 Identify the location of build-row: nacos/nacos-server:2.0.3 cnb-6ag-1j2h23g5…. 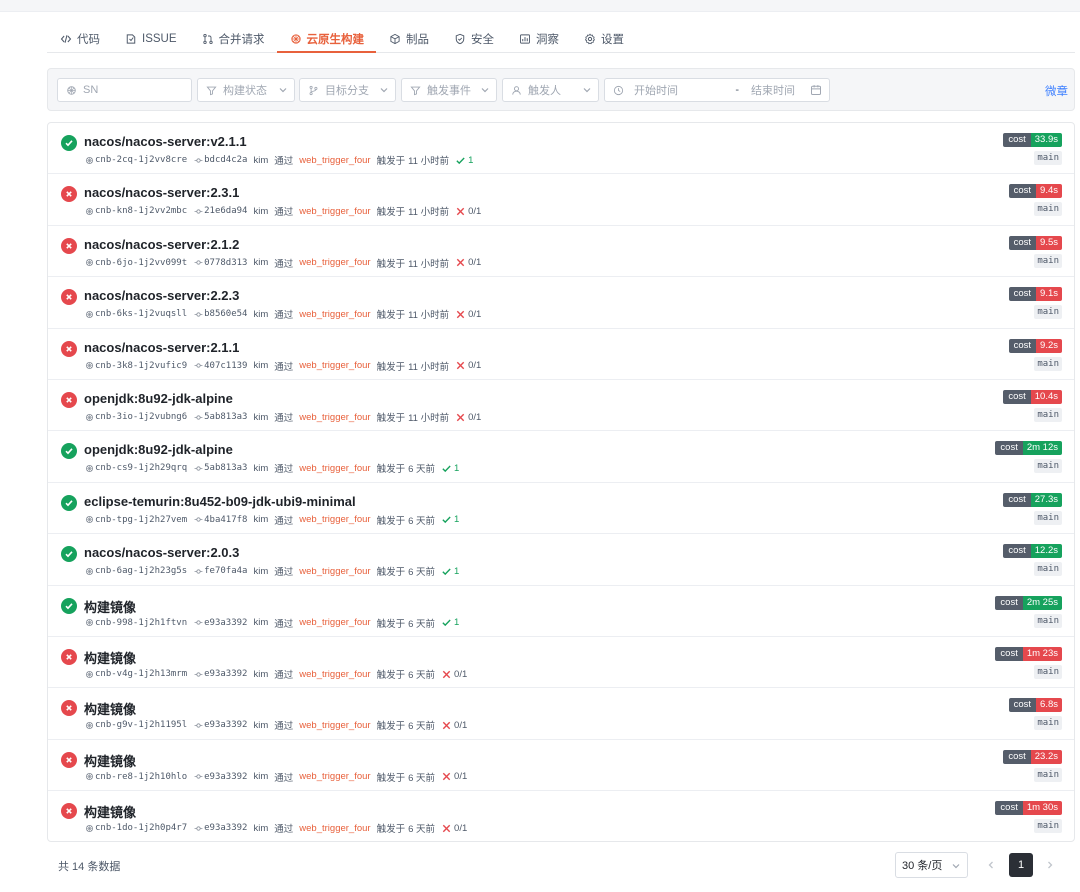
(561, 560).